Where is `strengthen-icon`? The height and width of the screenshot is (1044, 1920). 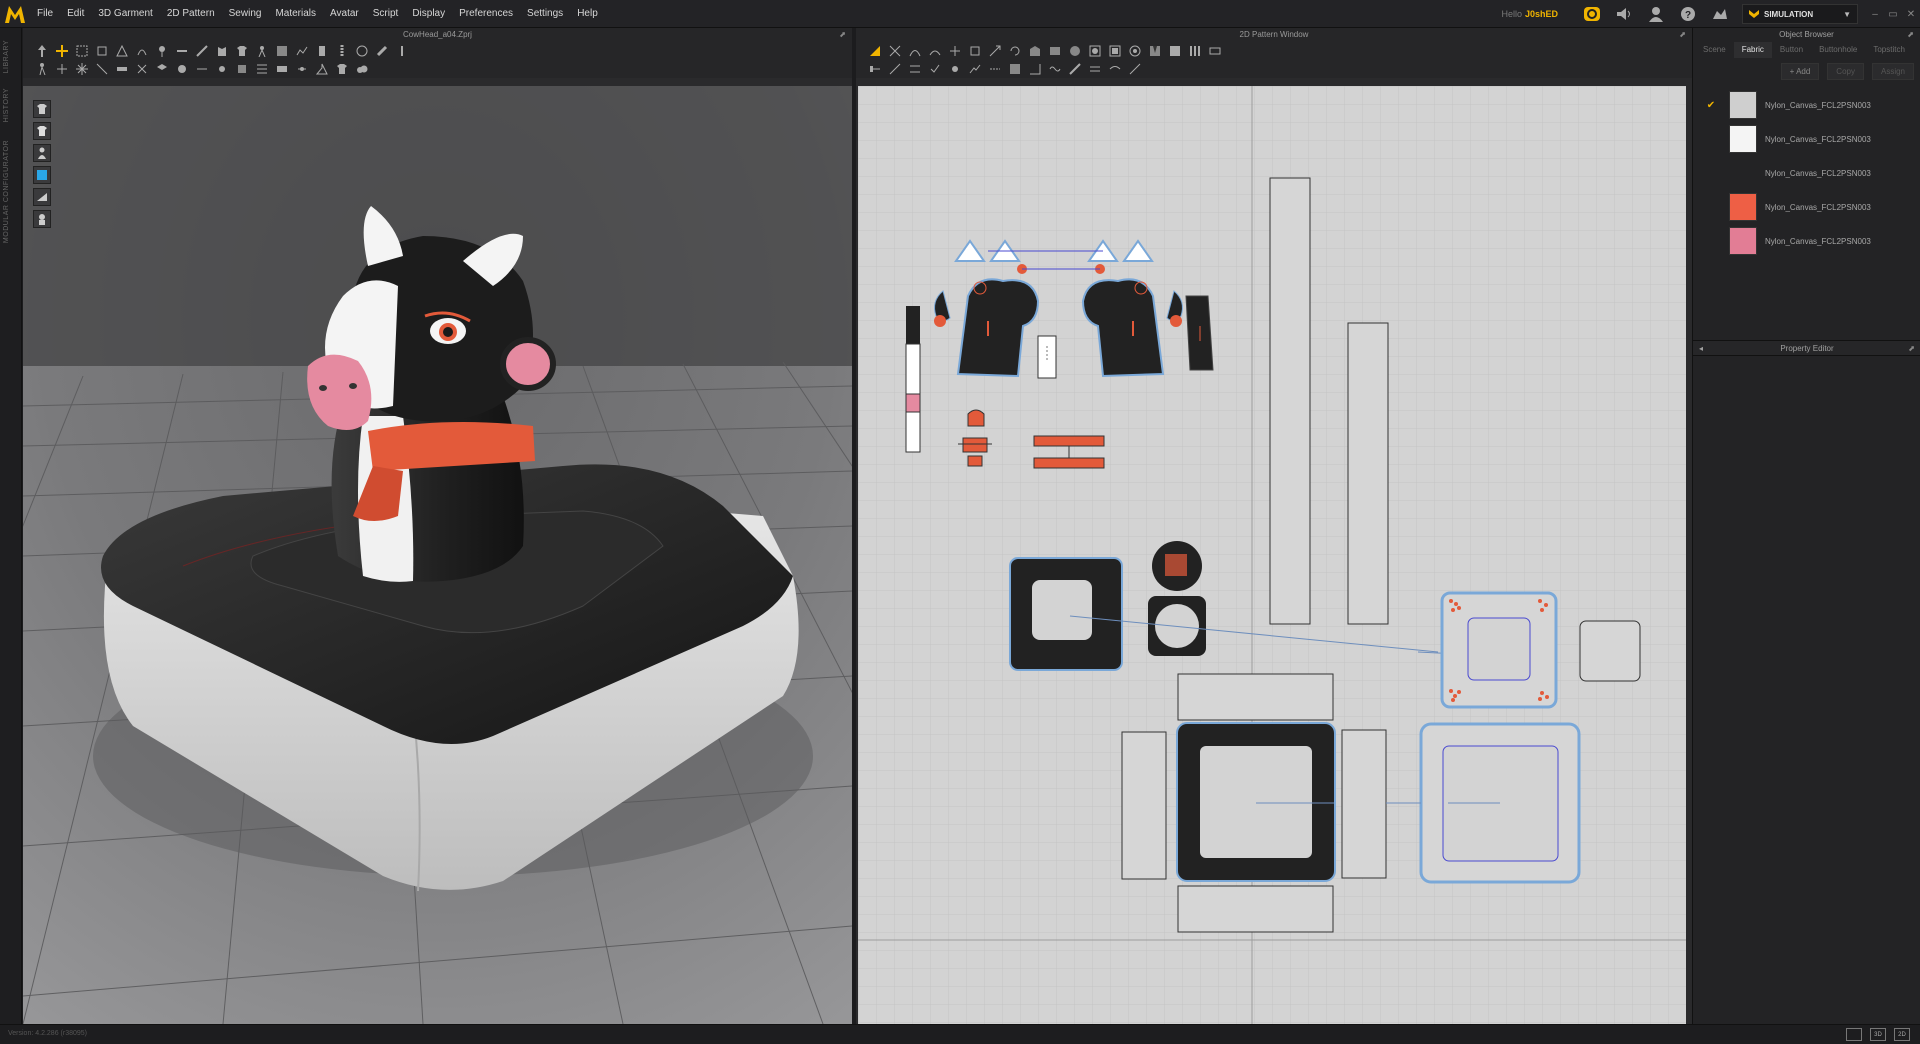
strengthen-icon is located at coordinates (62, 69).